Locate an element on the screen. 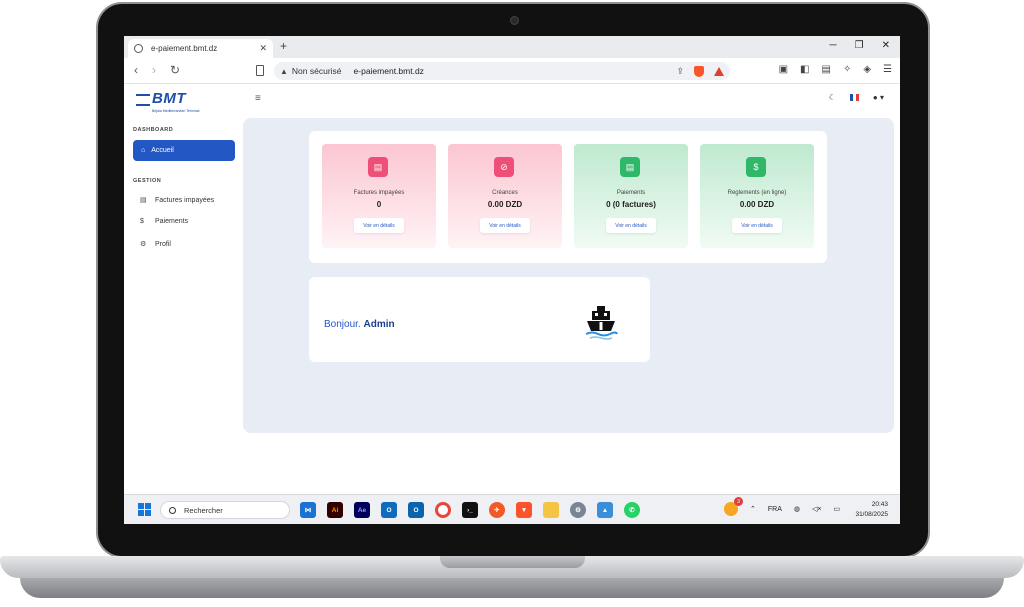  gear-icon: ⚙ is located at coordinates (143, 244).